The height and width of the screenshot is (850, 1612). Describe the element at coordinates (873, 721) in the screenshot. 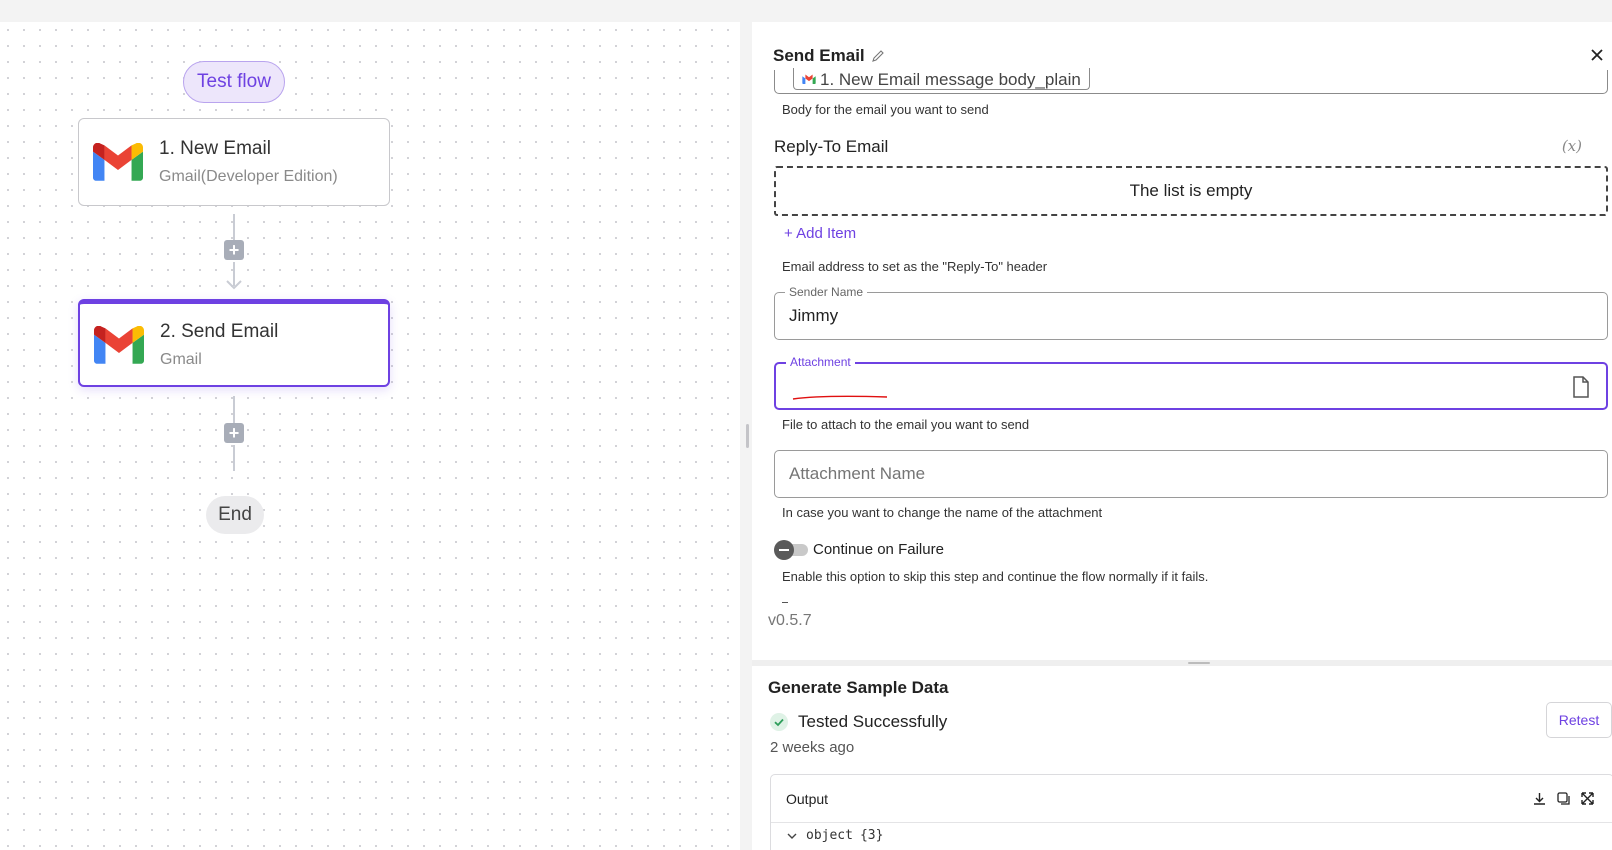

I see `test-status-text: Tested Successfully` at that location.